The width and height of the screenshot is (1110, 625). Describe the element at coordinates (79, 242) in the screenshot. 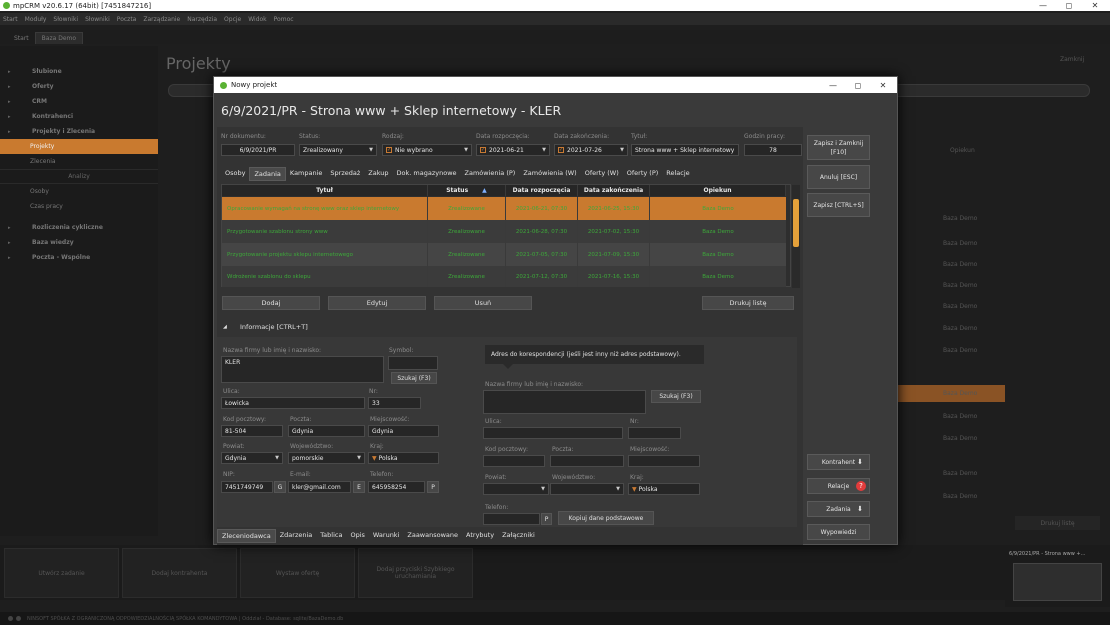

I see `sidebar-item-baza-wiedzy: ▸ Baza wiedzy` at that location.